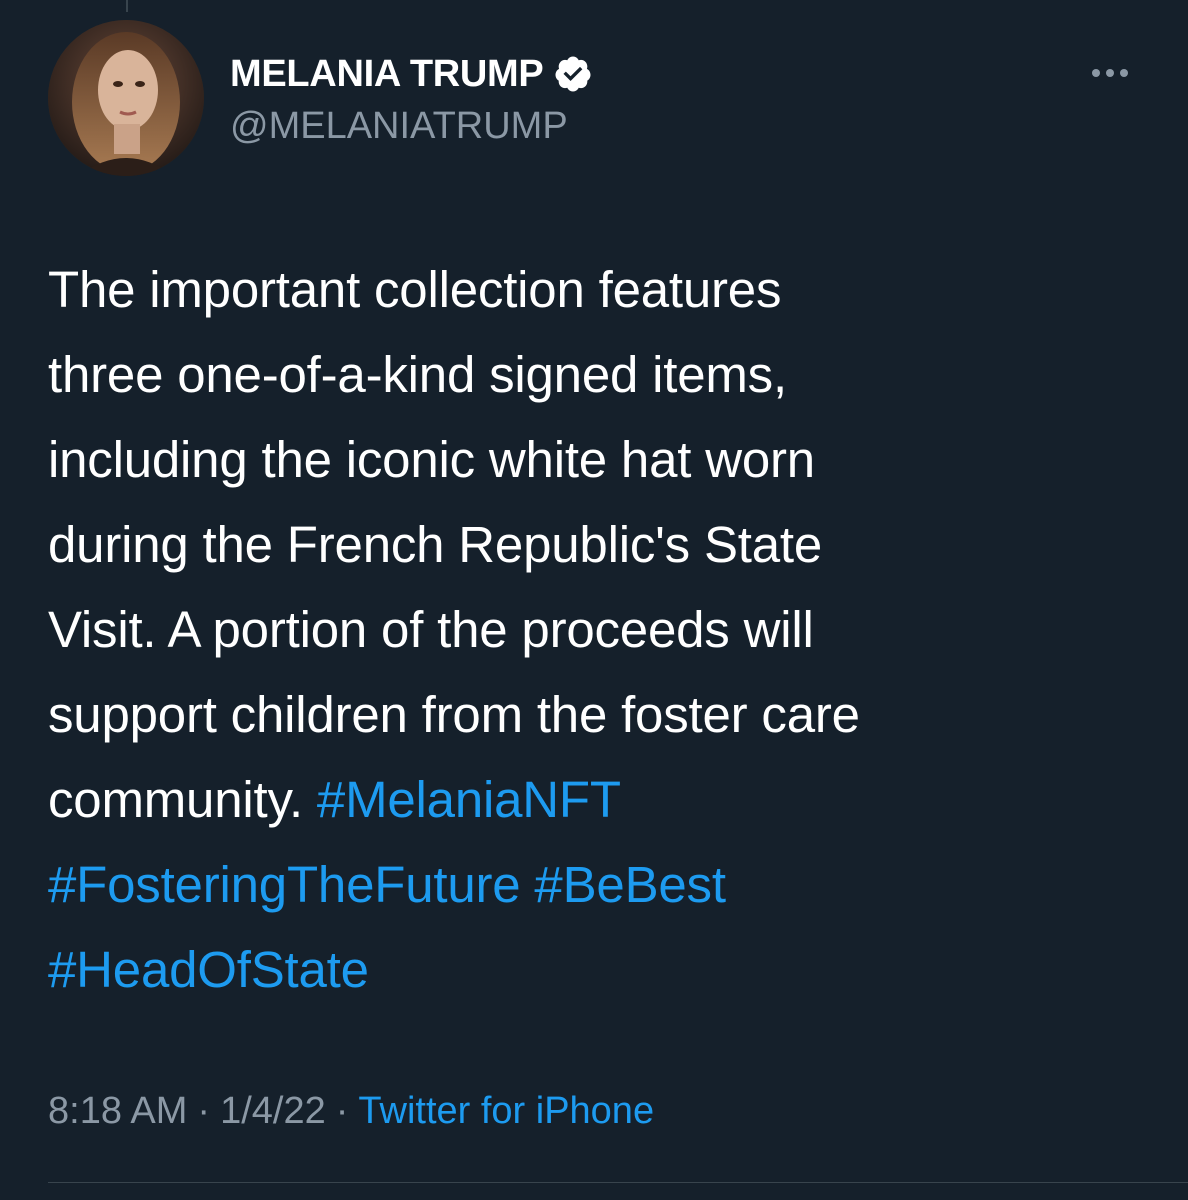 The height and width of the screenshot is (1200, 1188). I want to click on divider, so click(618, 1182).